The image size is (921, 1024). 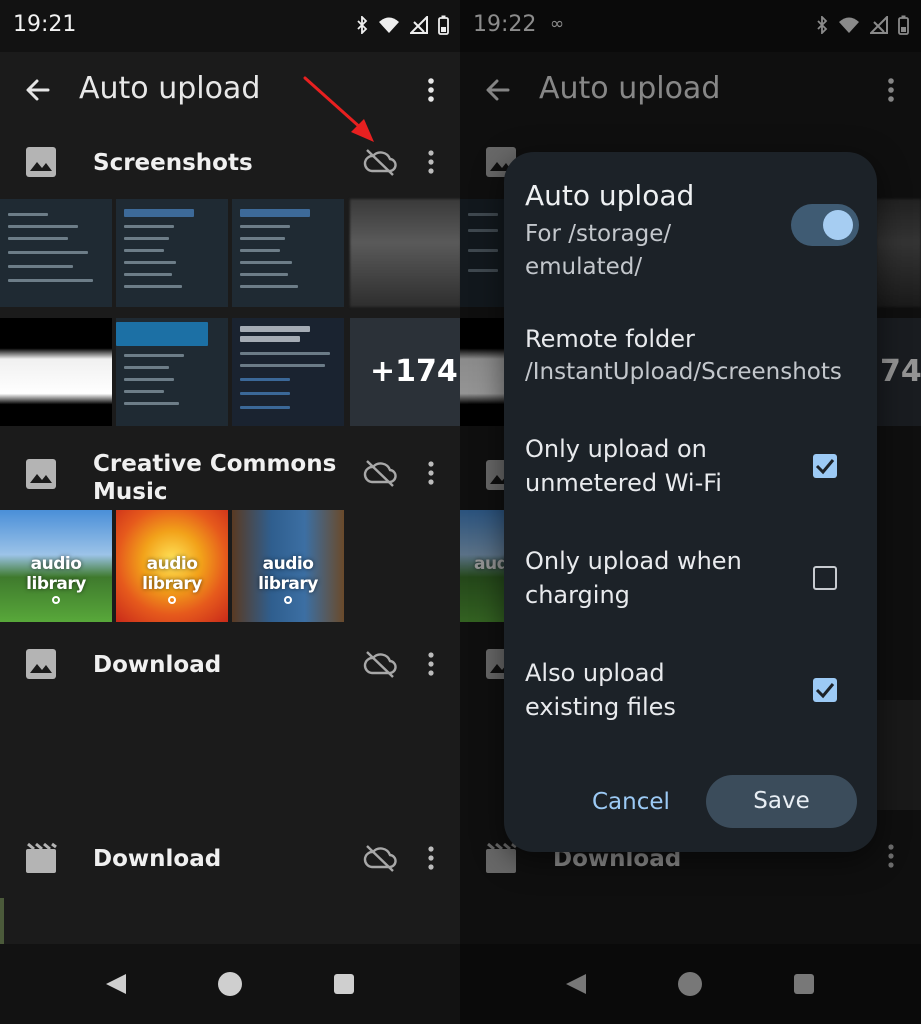 What do you see at coordinates (610, 195) in the screenshot?
I see `dialog-title: Auto upload` at bounding box center [610, 195].